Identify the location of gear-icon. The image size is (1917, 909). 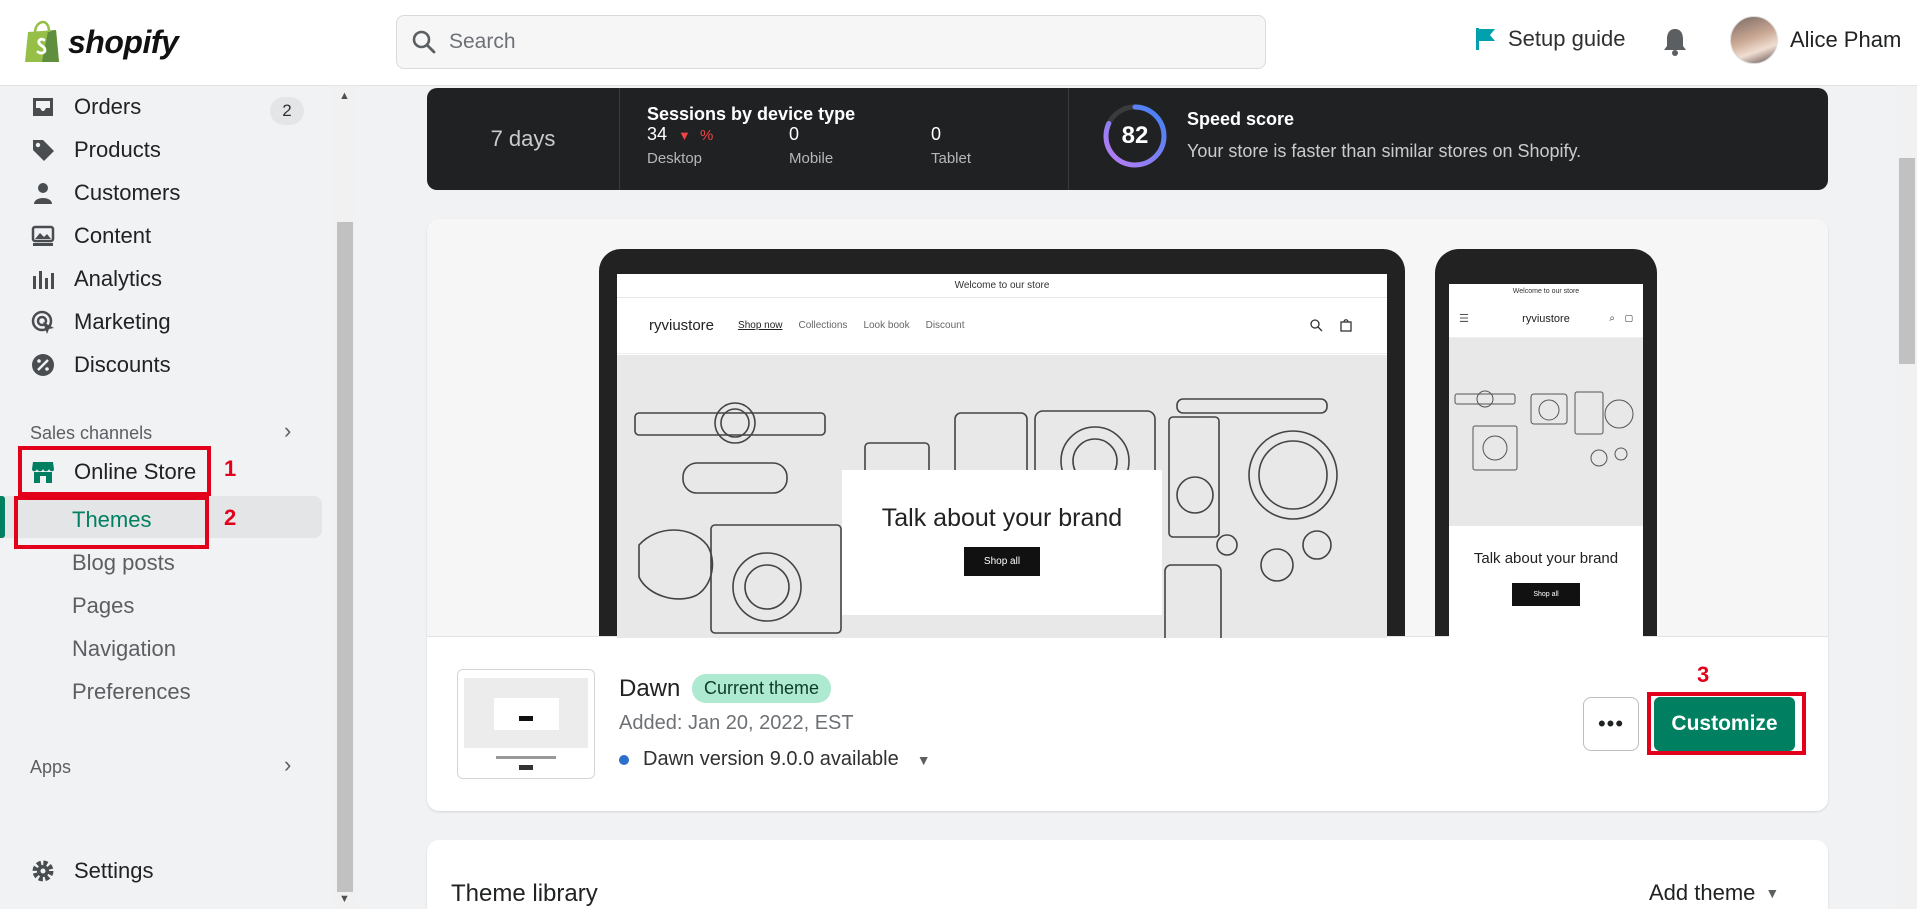
(43, 871).